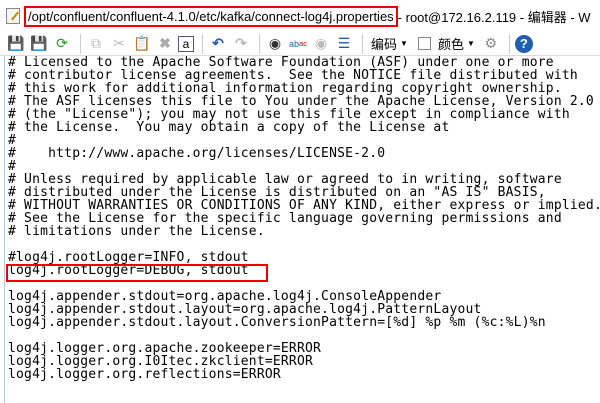 The width and height of the screenshot is (600, 403). I want to click on save-all-icon: 💾, so click(39, 44).